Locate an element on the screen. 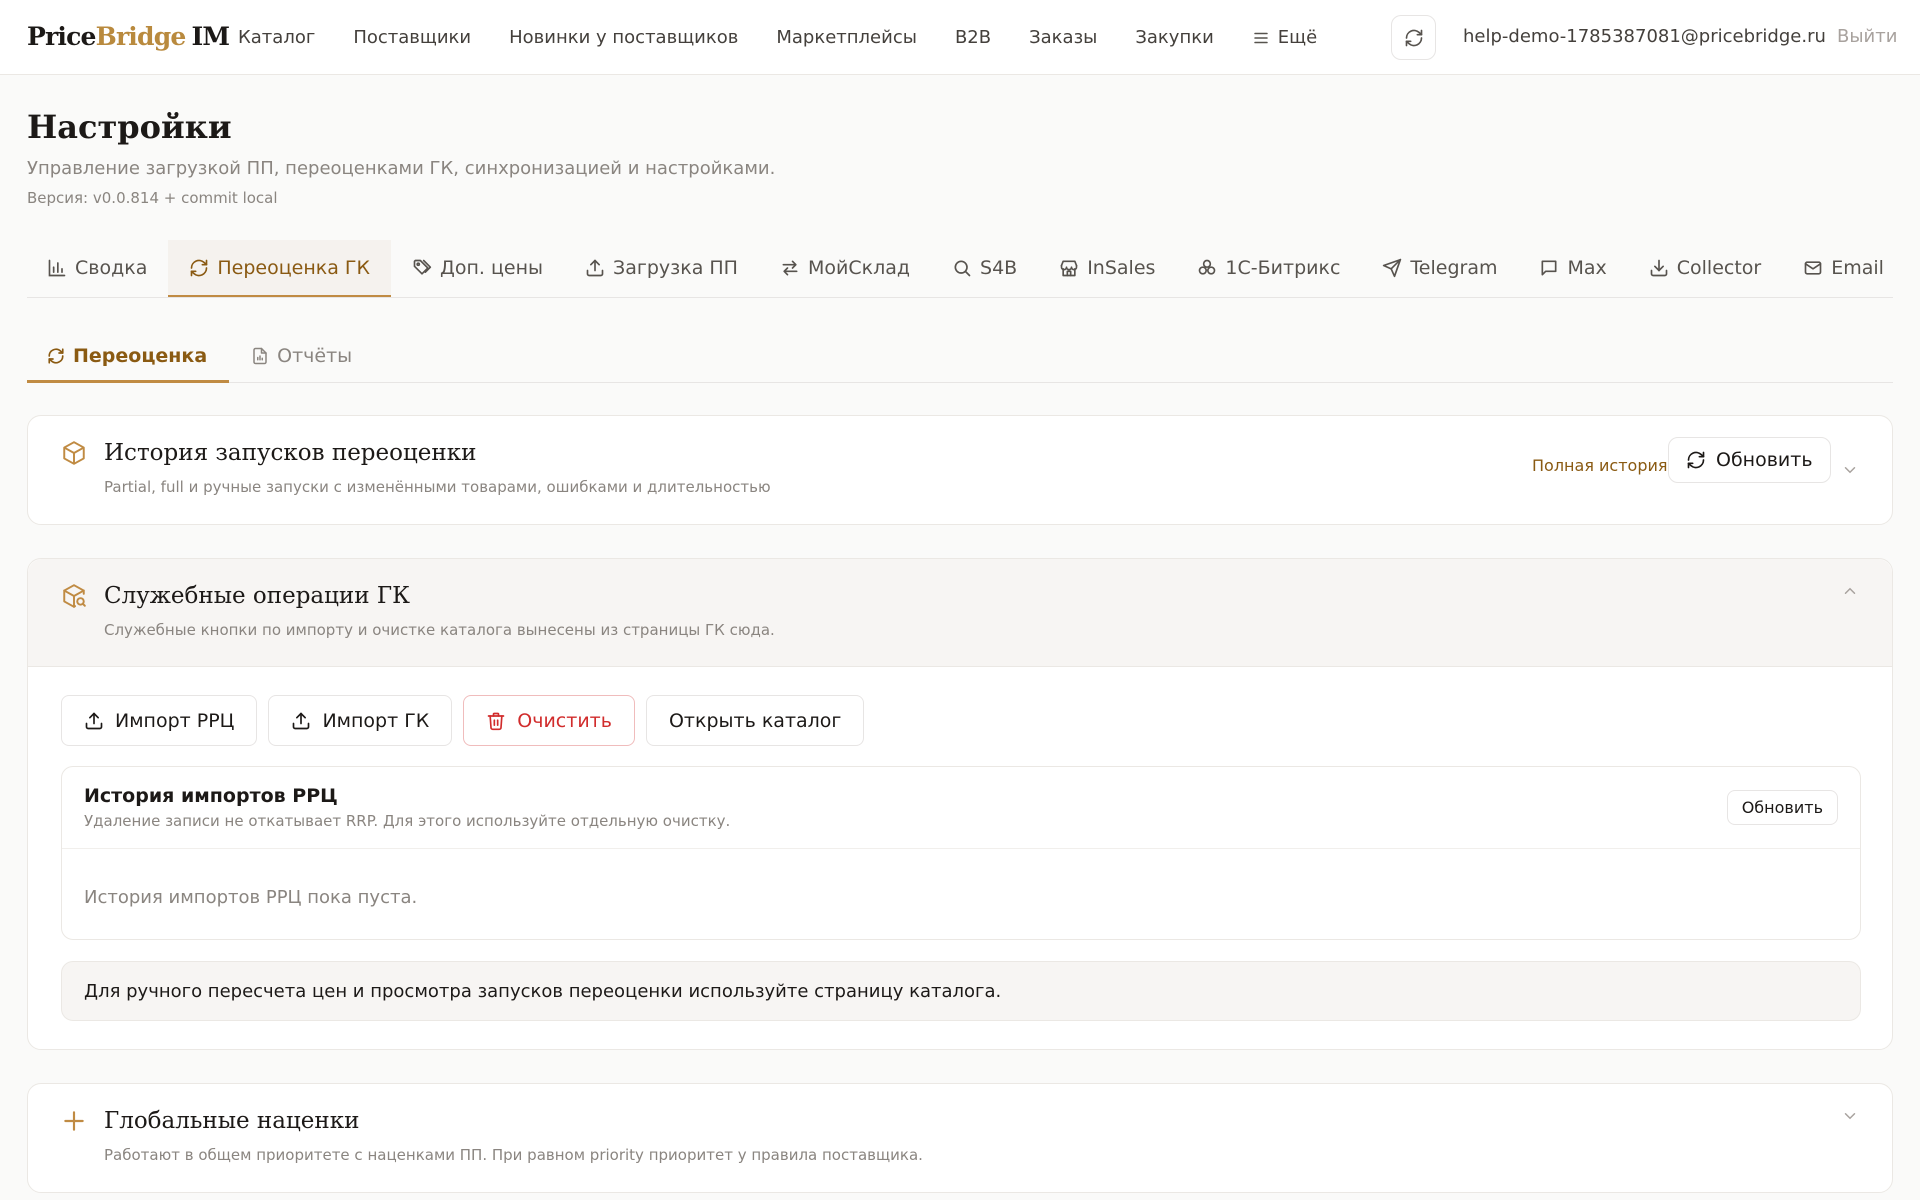 Image resolution: width=1920 pixels, height=1200 pixels. tab-moysklad: МойСклад is located at coordinates (845, 268).